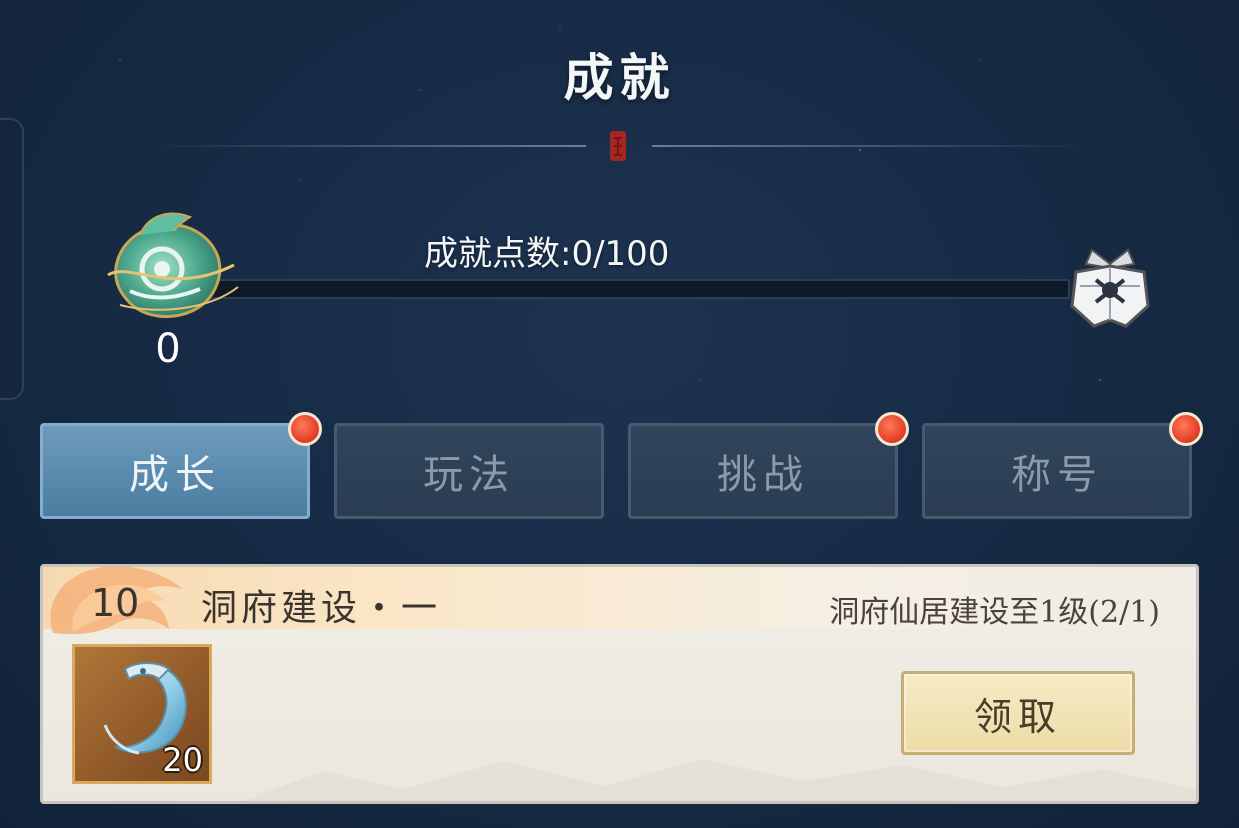 This screenshot has height=828, width=1239. What do you see at coordinates (321, 608) in the screenshot?
I see `achievement-title: 洞府建设・一` at bounding box center [321, 608].